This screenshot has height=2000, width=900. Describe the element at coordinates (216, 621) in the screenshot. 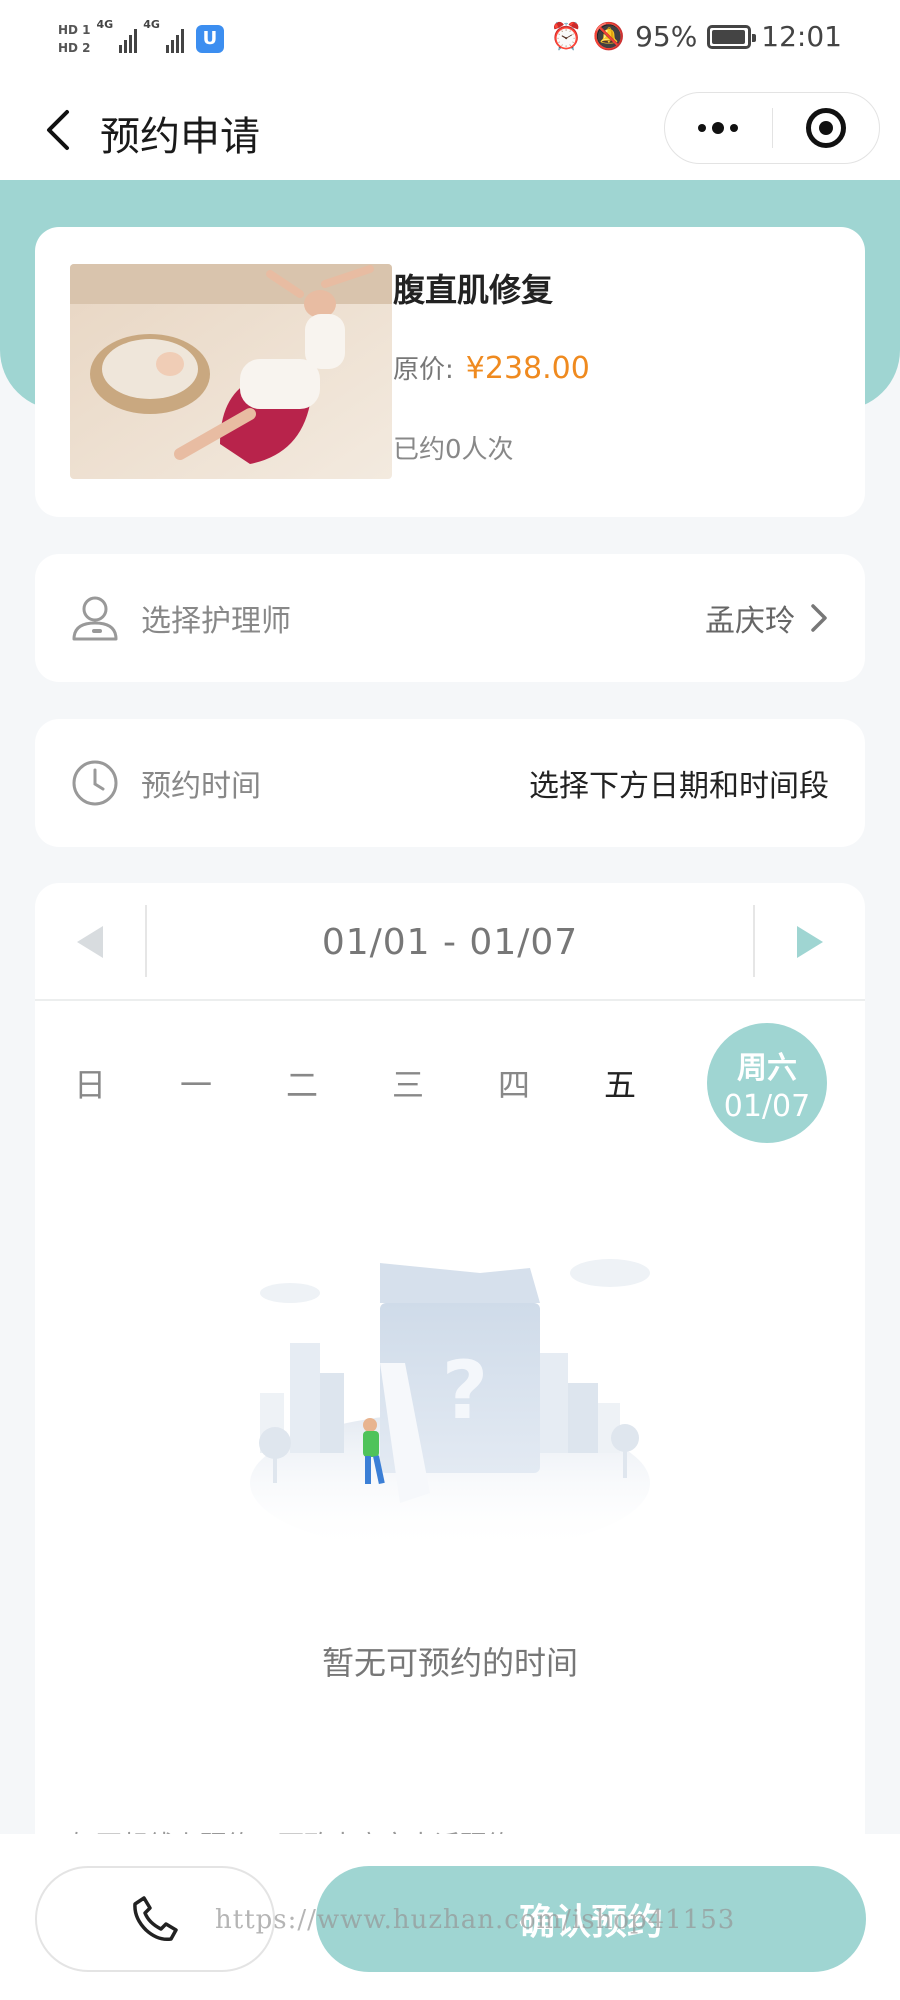

I see `select-nurse-label: 选择护理师` at that location.